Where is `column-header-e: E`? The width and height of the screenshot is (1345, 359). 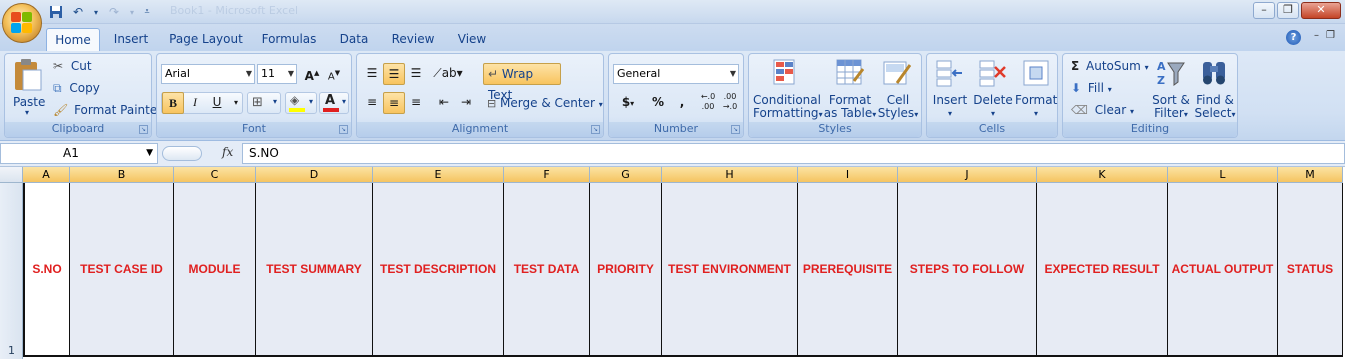 column-header-e: E is located at coordinates (438, 175).